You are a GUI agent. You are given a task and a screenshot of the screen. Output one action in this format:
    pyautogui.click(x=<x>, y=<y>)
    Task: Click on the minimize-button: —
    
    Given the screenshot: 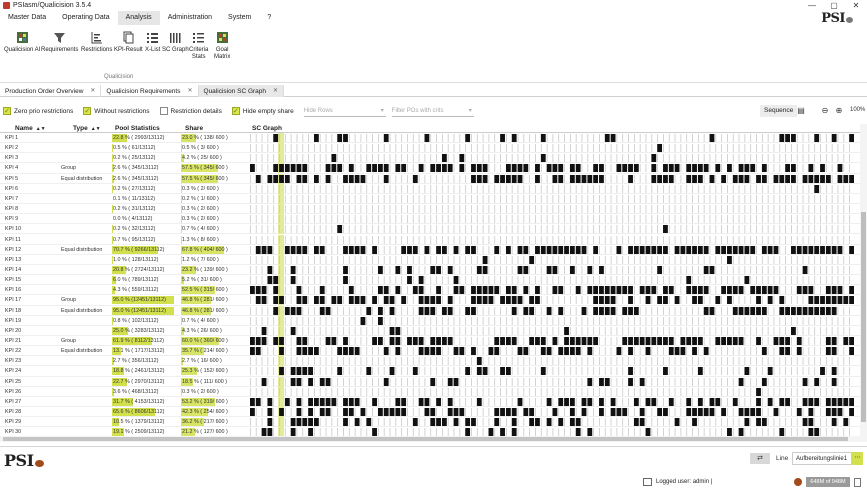 What is the action you would take?
    pyautogui.click(x=812, y=5)
    